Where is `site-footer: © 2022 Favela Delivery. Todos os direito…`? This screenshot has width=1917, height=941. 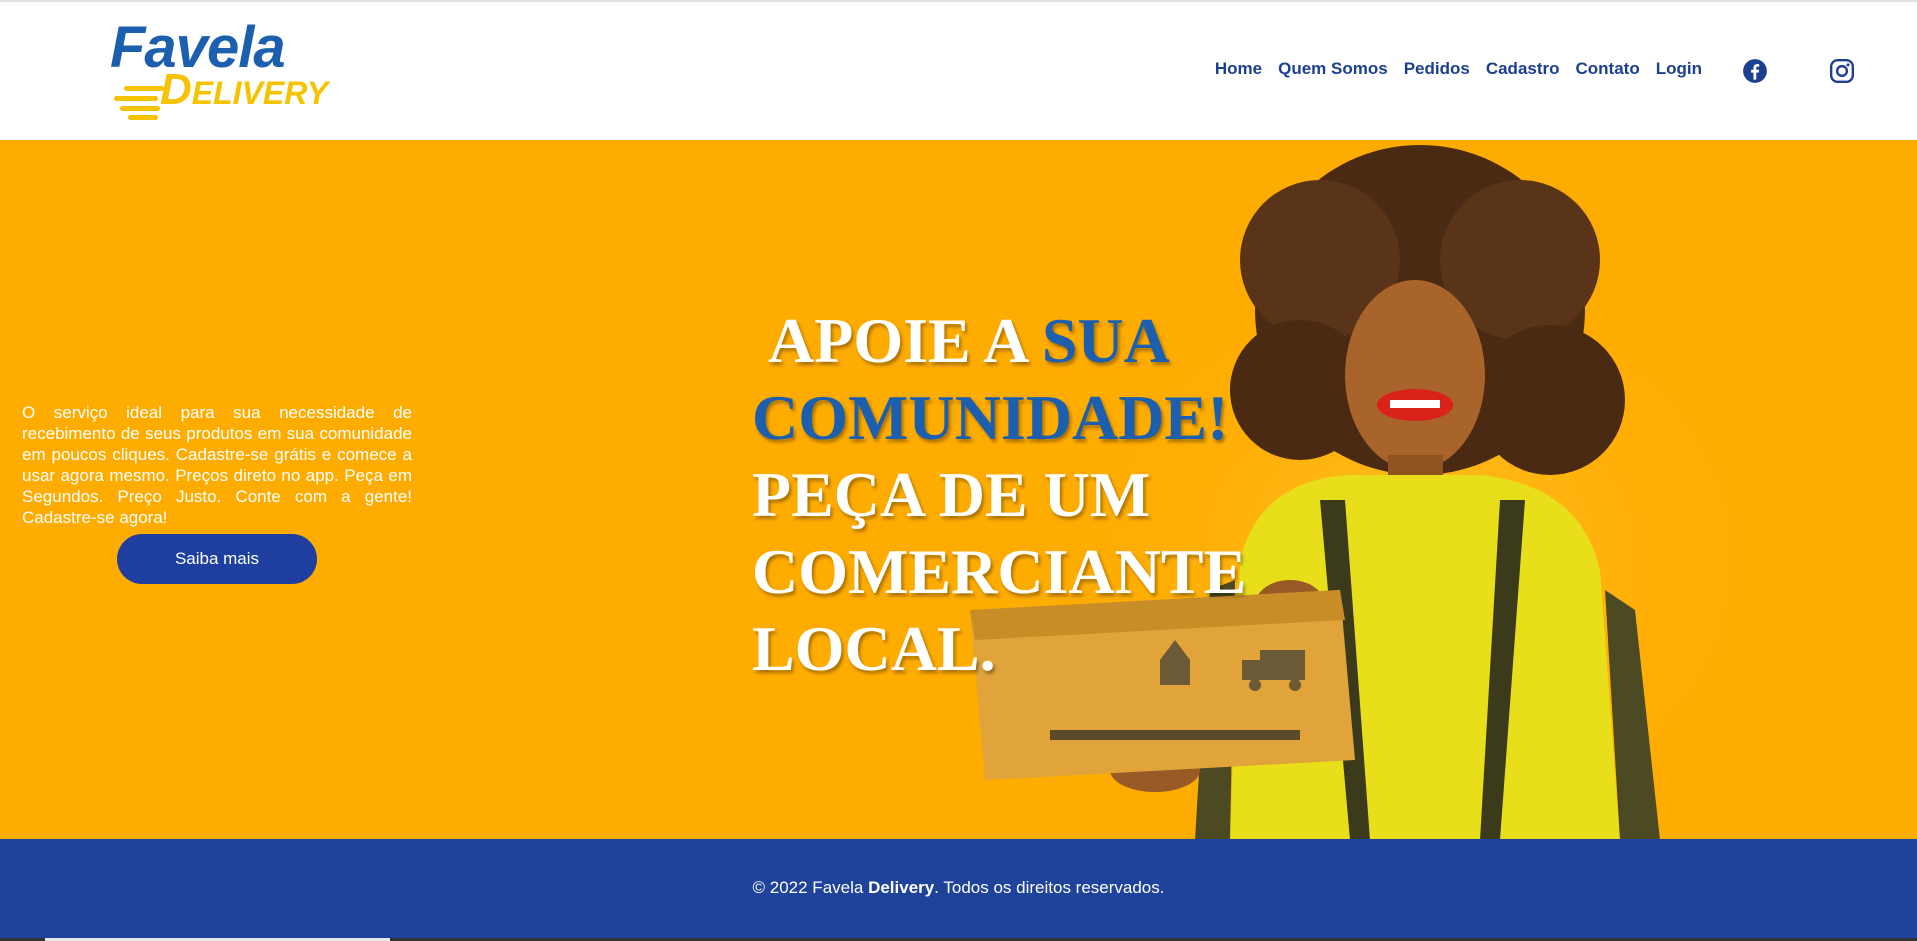 site-footer: © 2022 Favela Delivery. Todos os direito… is located at coordinates (958, 890).